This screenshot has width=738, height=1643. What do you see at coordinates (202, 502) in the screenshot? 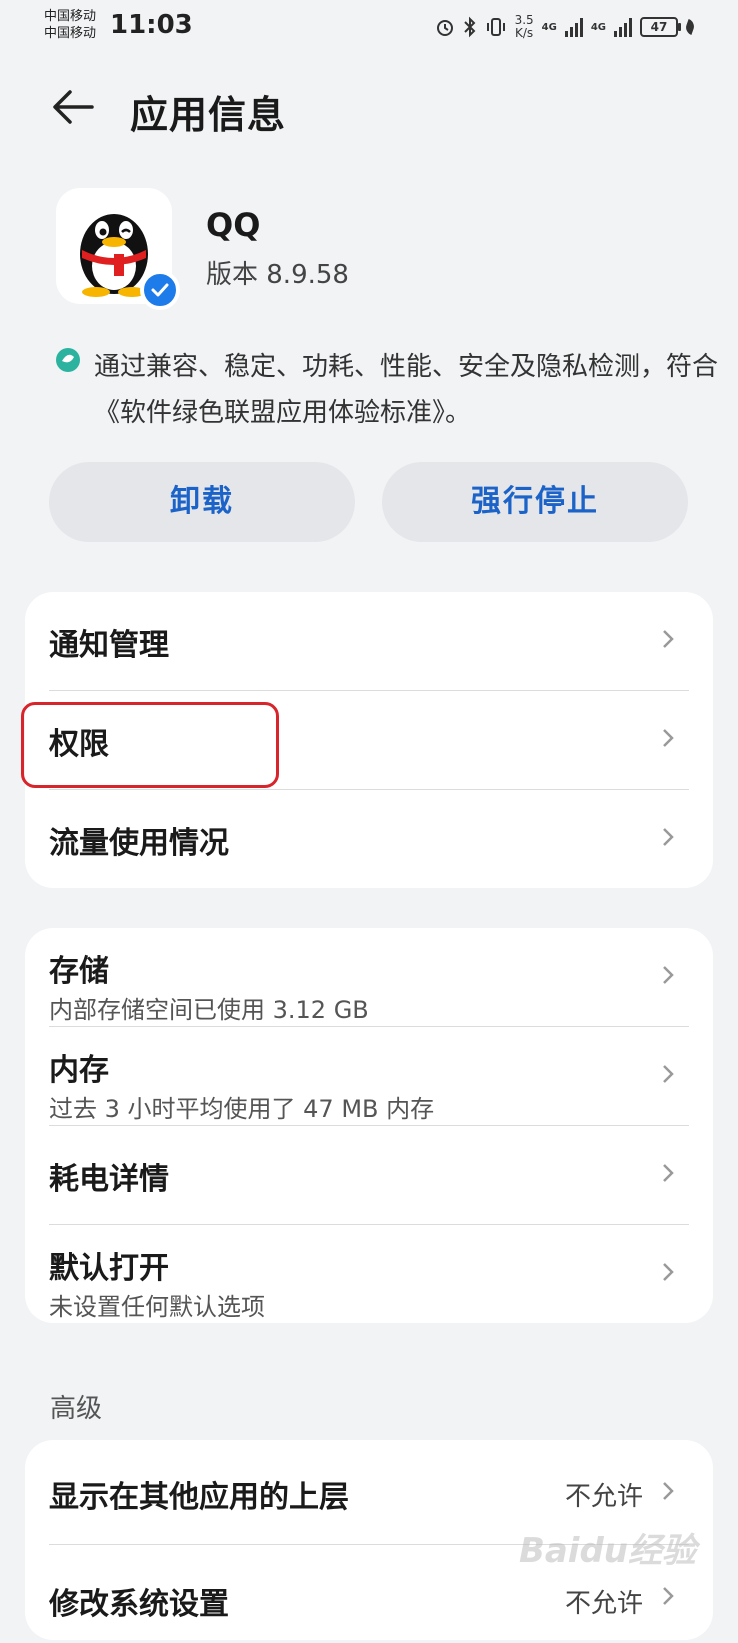
I see `uninstall-button: 卸载` at bounding box center [202, 502].